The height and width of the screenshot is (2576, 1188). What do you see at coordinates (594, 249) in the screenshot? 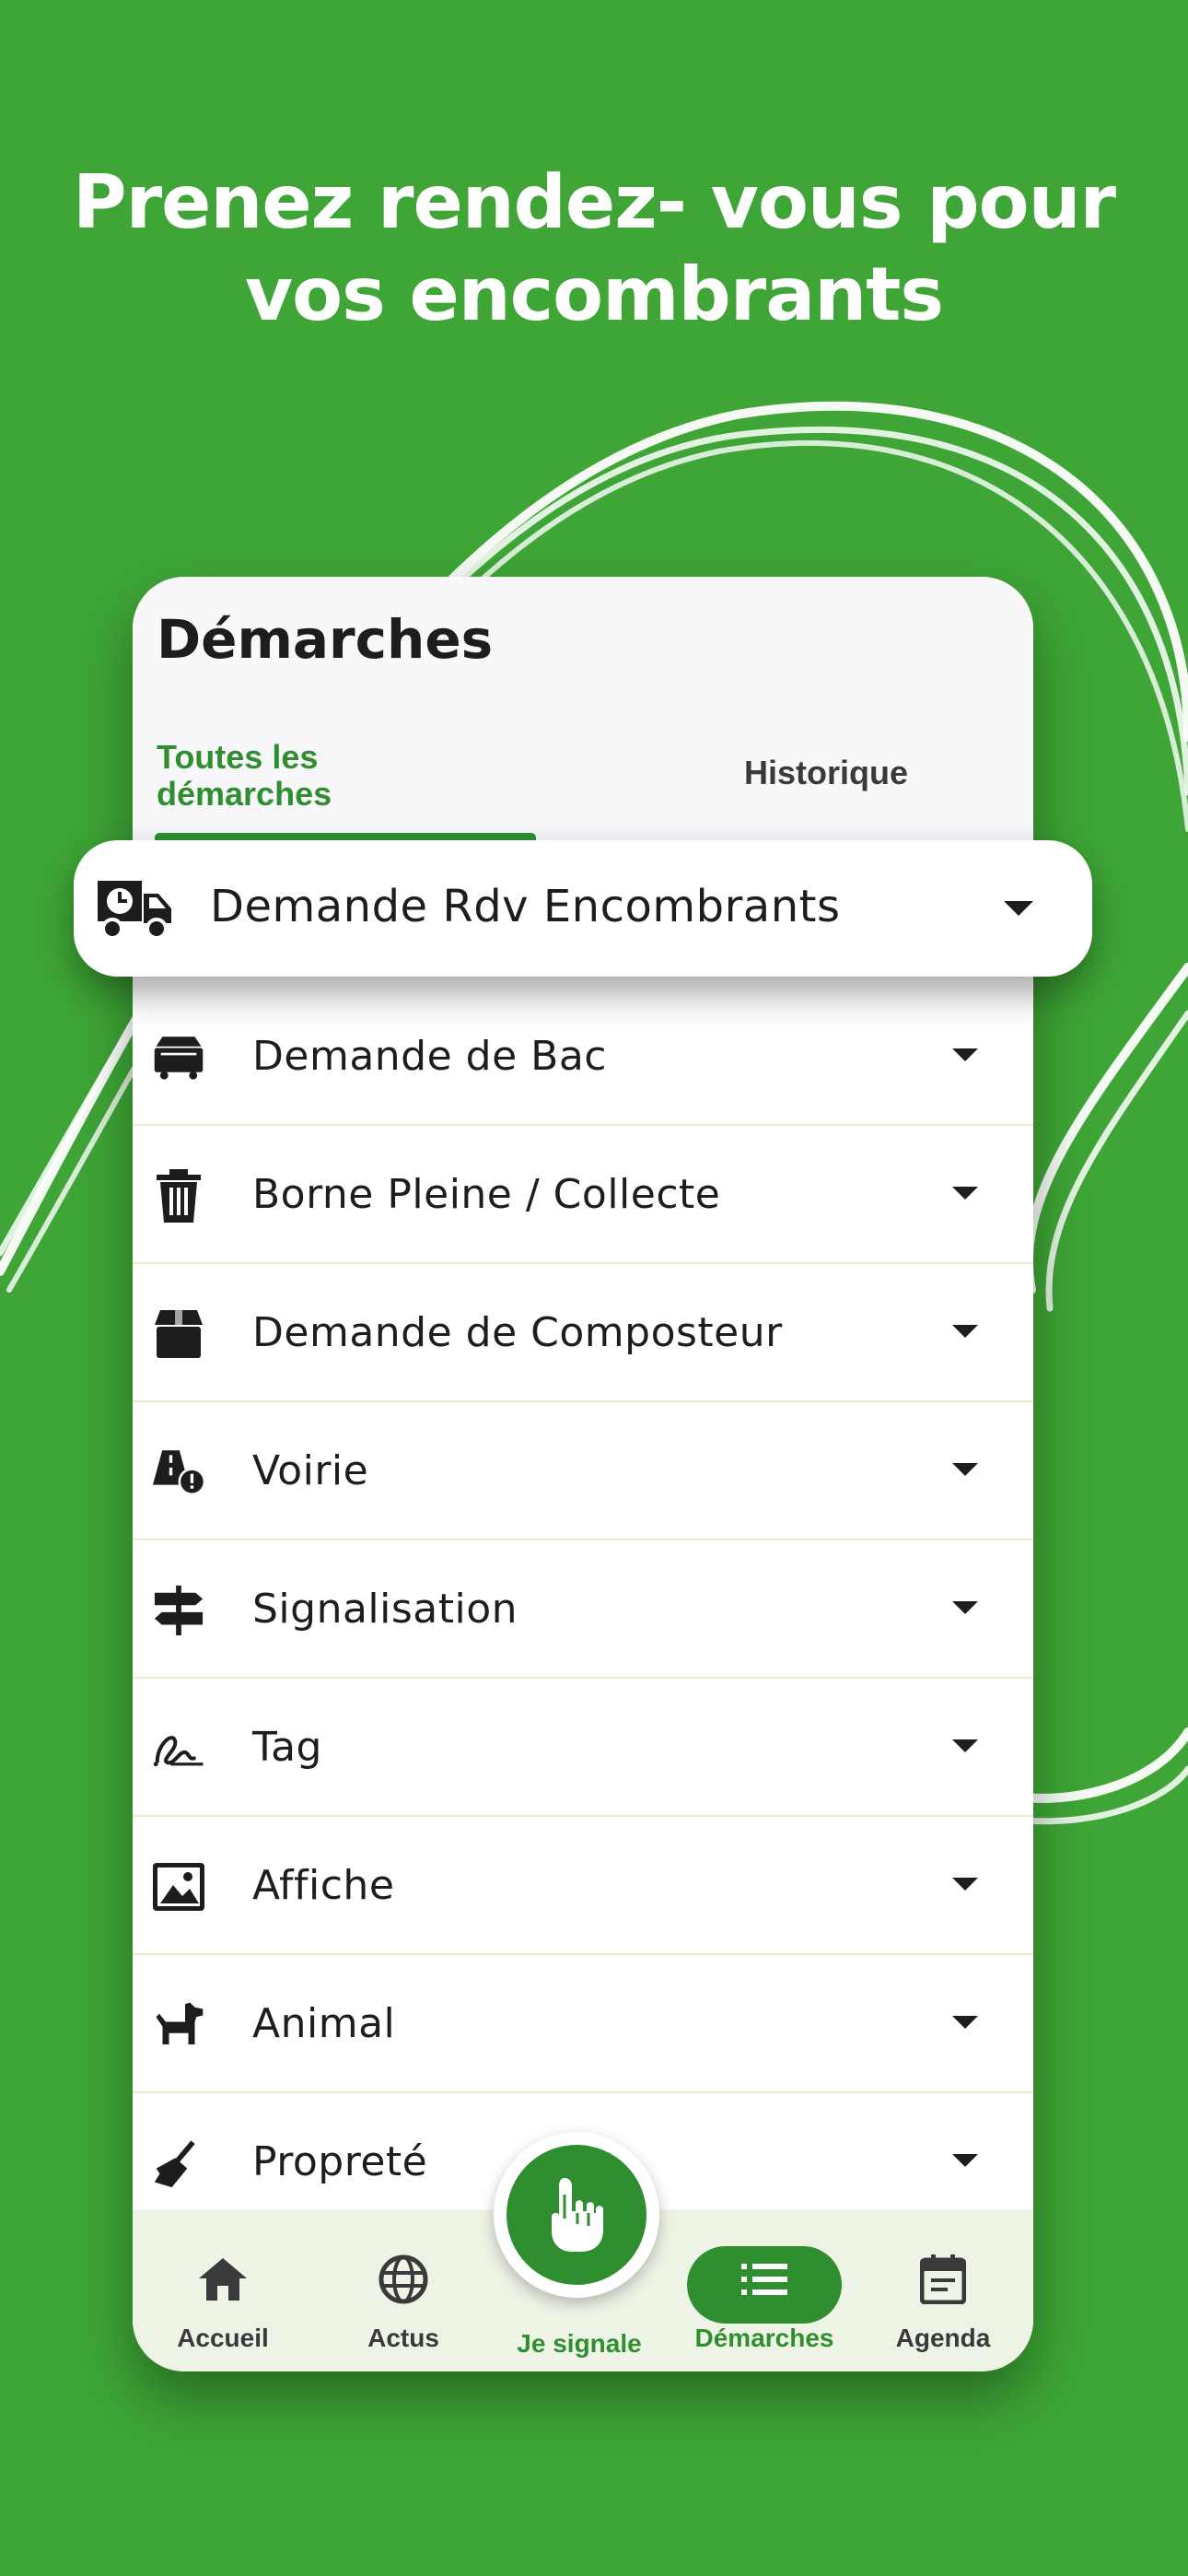
I see `promo-headline: Prenez rendez- vous pour vos encombrants` at bounding box center [594, 249].